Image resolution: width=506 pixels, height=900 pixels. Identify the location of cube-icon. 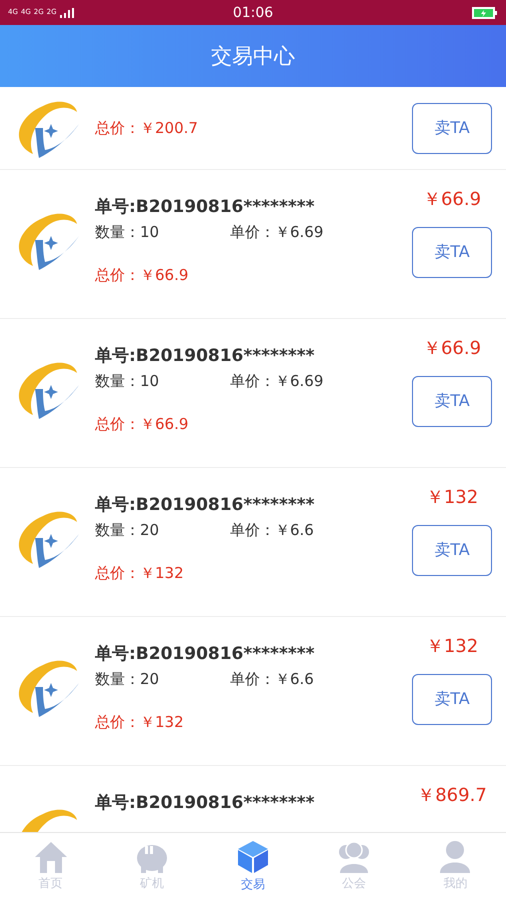
(253, 857).